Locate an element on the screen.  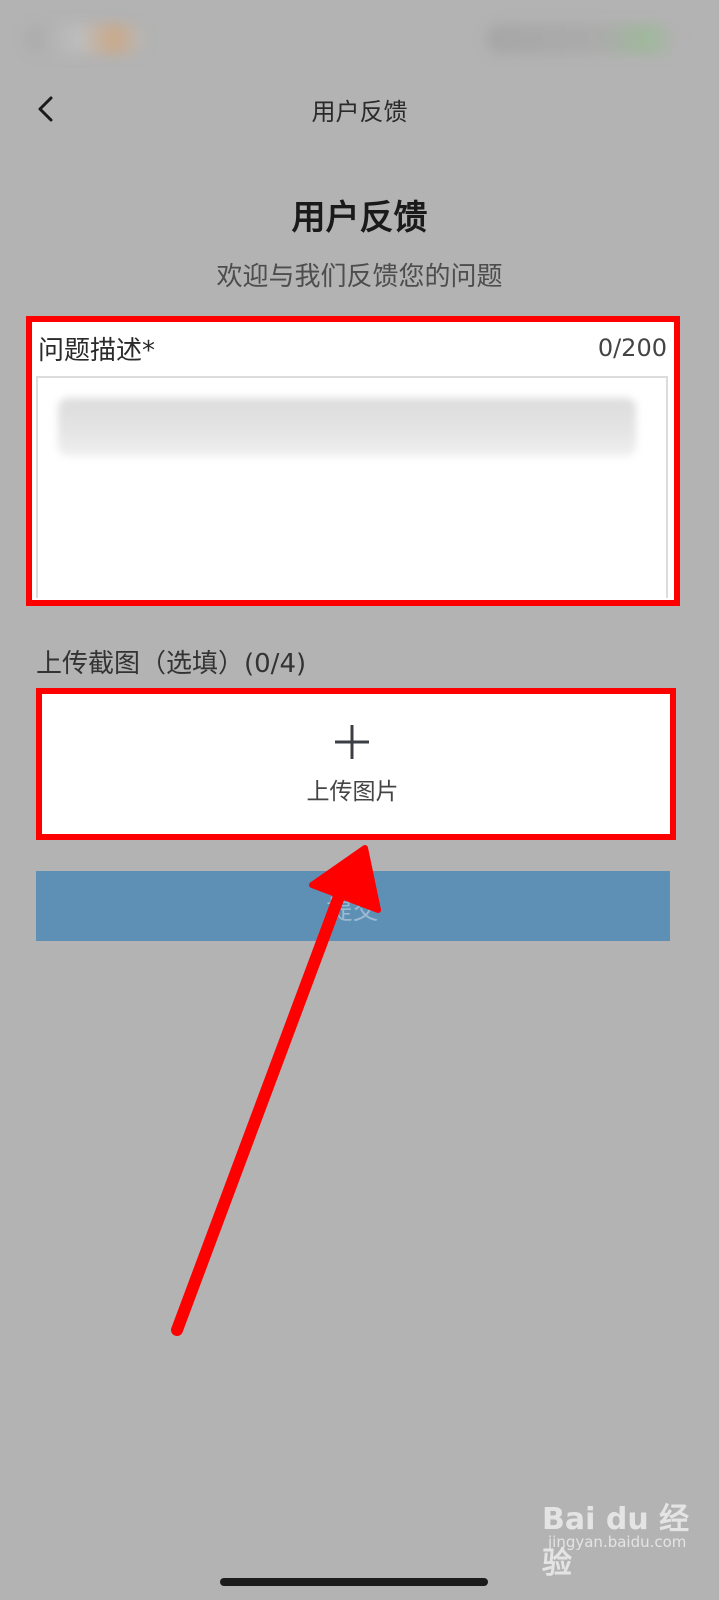
home-indicator is located at coordinates (354, 1582).